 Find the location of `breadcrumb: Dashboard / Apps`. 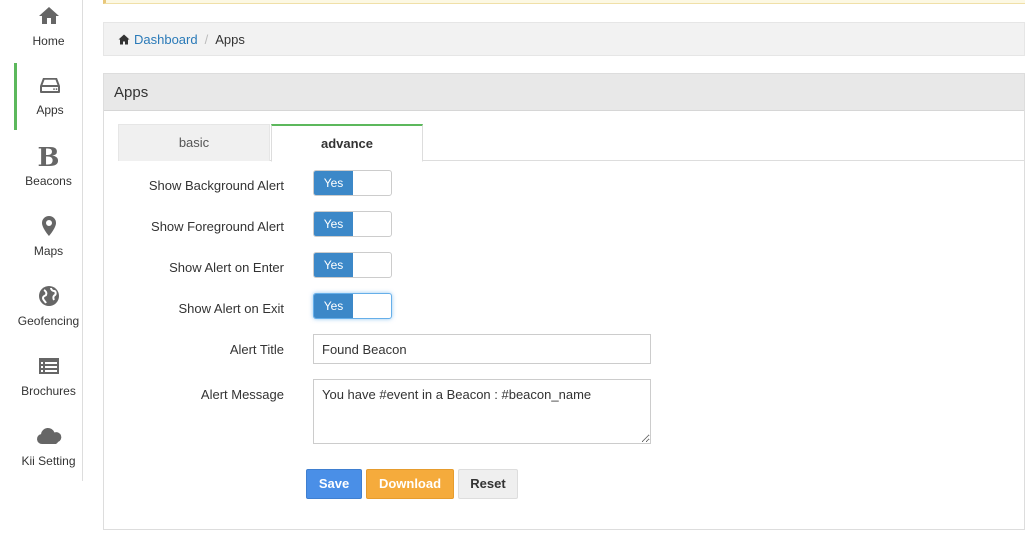

breadcrumb: Dashboard / Apps is located at coordinates (564, 39).